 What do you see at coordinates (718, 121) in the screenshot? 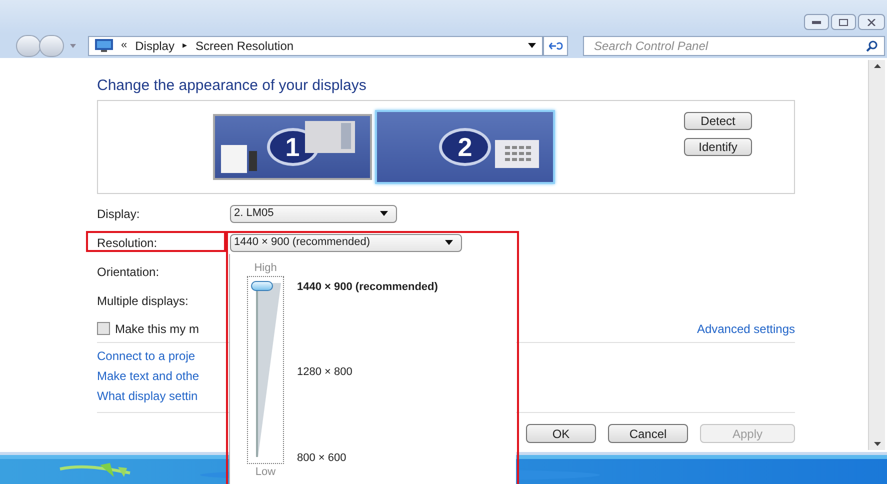
I see `panel-button: Detect` at bounding box center [718, 121].